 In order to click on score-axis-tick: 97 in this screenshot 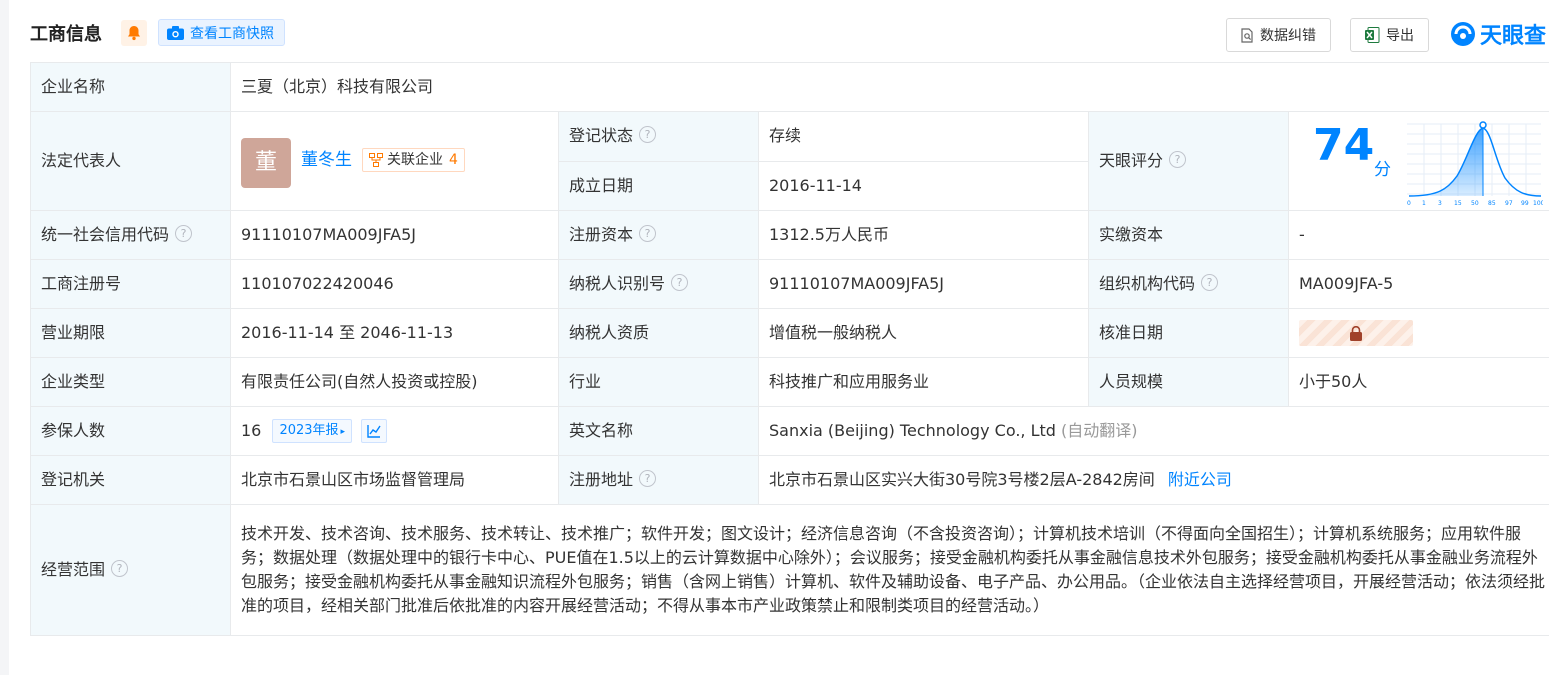, I will do `click(1509, 203)`.